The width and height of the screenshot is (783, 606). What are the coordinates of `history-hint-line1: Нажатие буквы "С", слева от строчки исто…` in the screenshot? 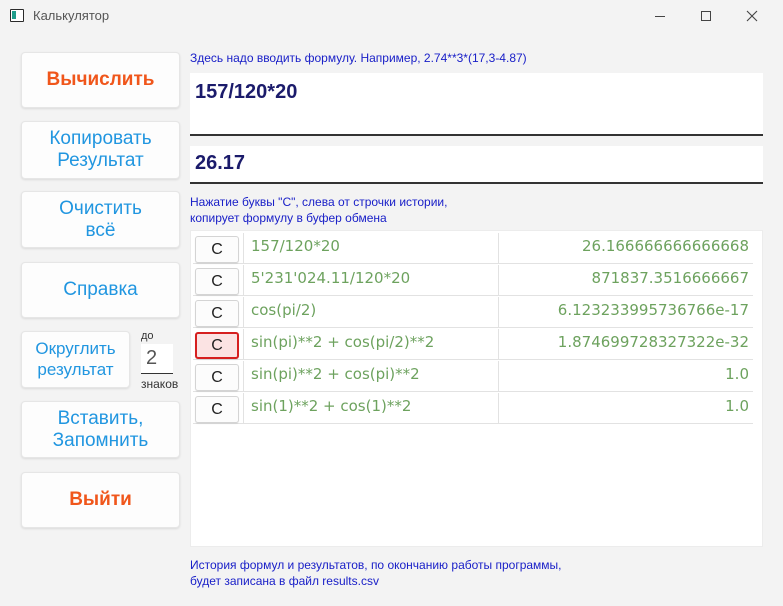 It's located at (319, 202).